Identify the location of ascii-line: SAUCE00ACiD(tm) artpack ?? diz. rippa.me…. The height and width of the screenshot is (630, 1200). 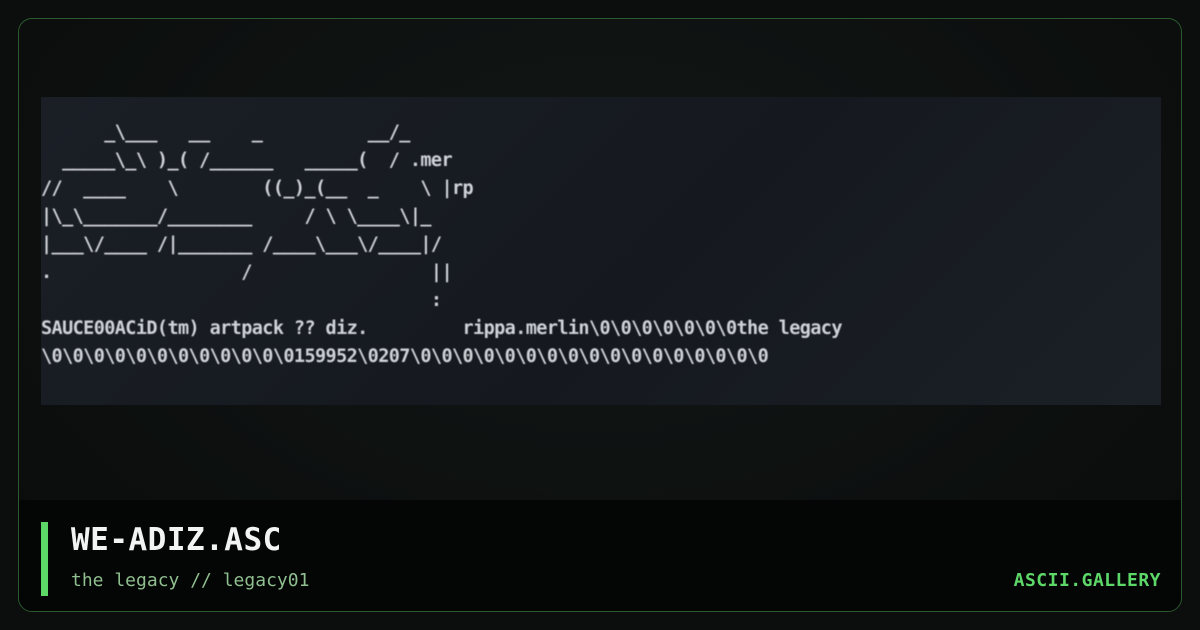
(441, 328).